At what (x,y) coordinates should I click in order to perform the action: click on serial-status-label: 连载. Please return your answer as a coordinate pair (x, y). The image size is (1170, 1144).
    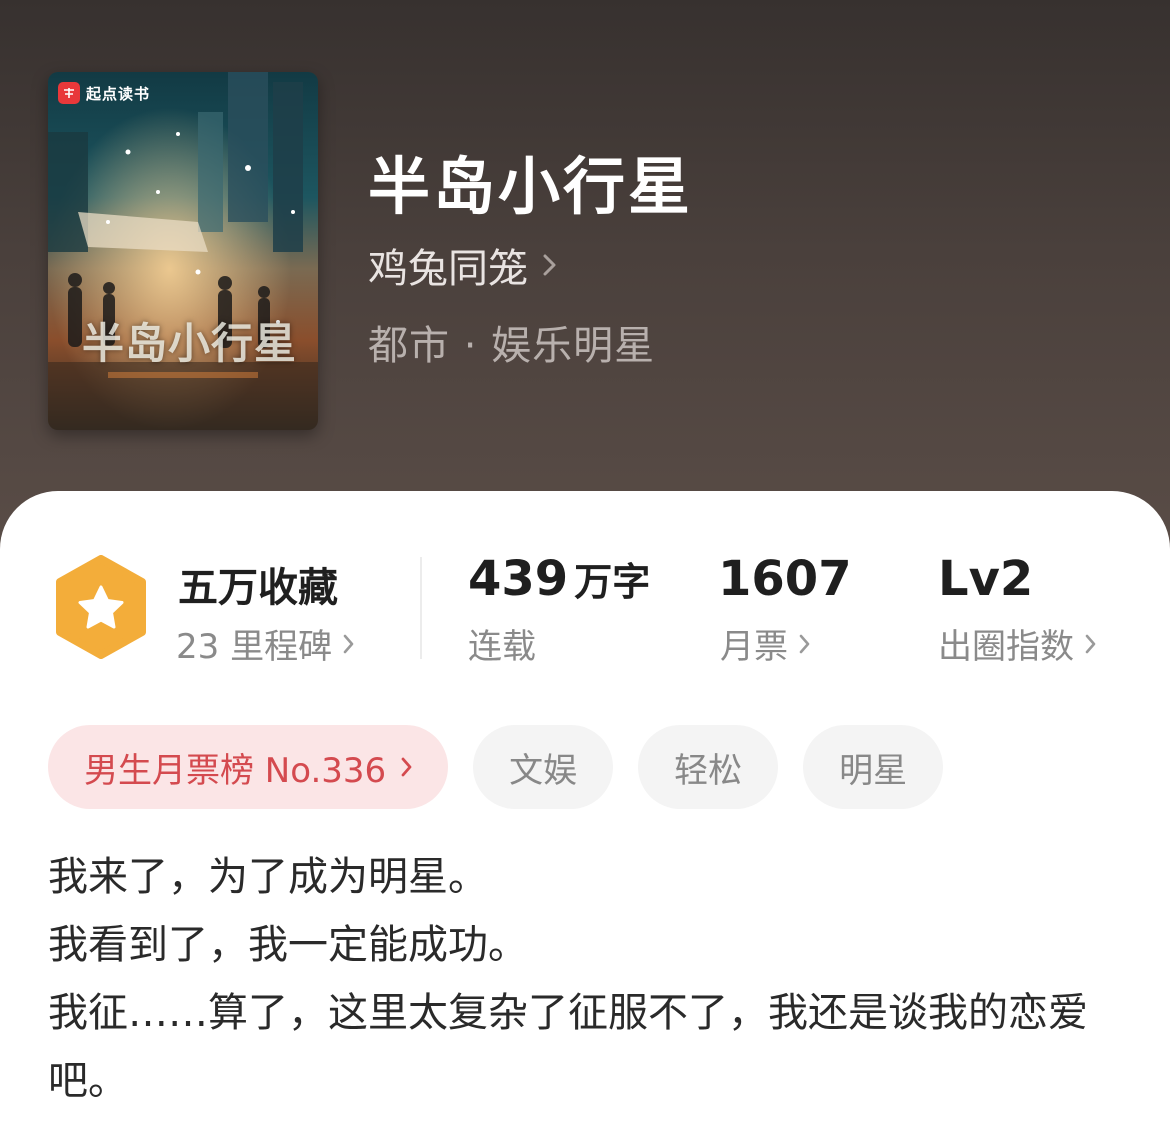
    Looking at the image, I should click on (502, 647).